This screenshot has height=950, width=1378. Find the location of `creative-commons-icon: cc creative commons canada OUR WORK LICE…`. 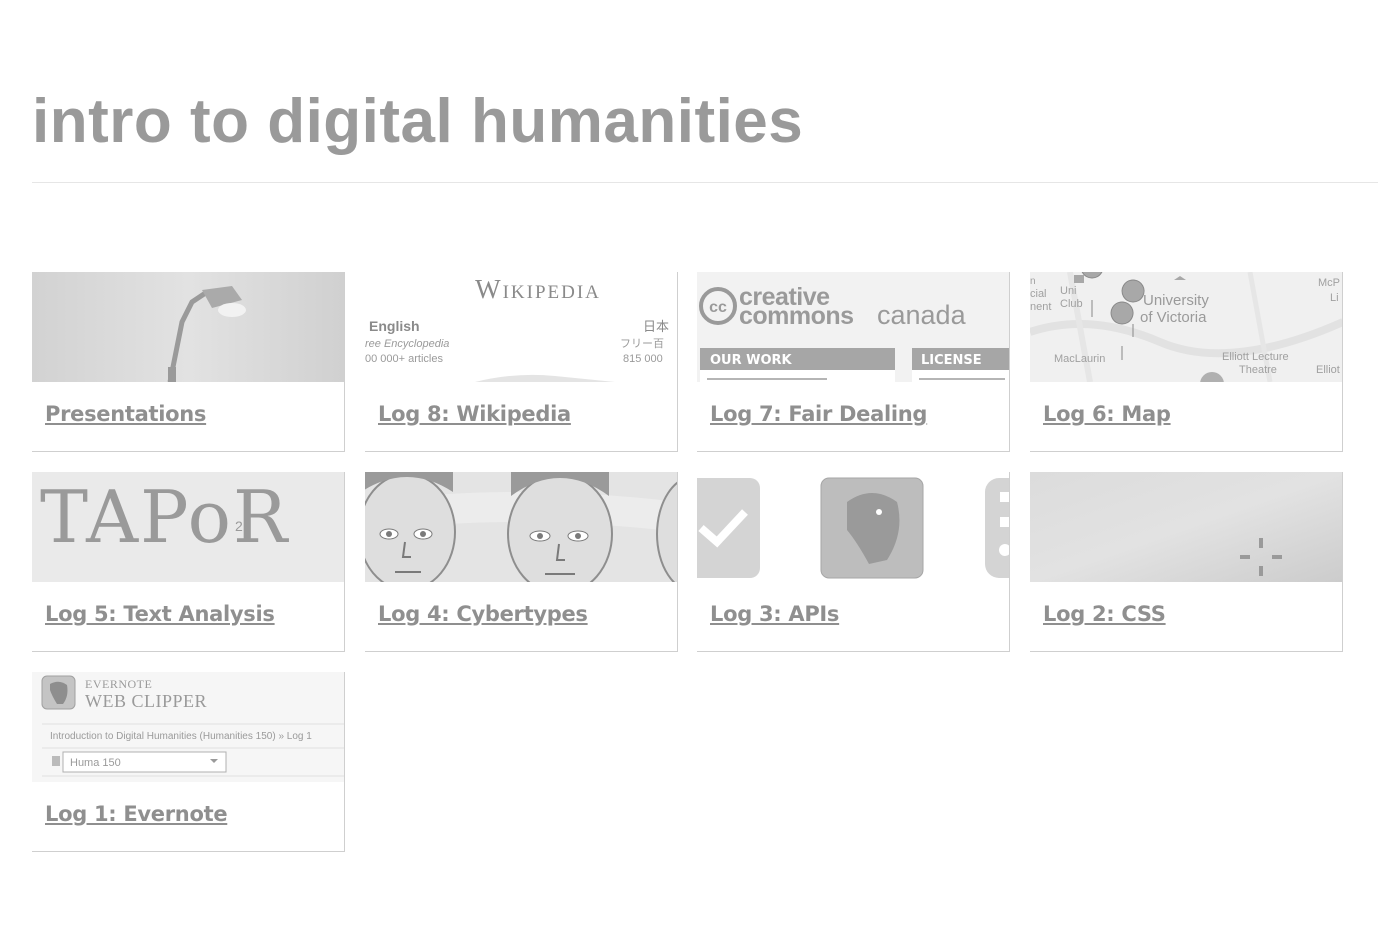

creative-commons-icon: cc creative commons canada OUR WORK LICE… is located at coordinates (854, 332).